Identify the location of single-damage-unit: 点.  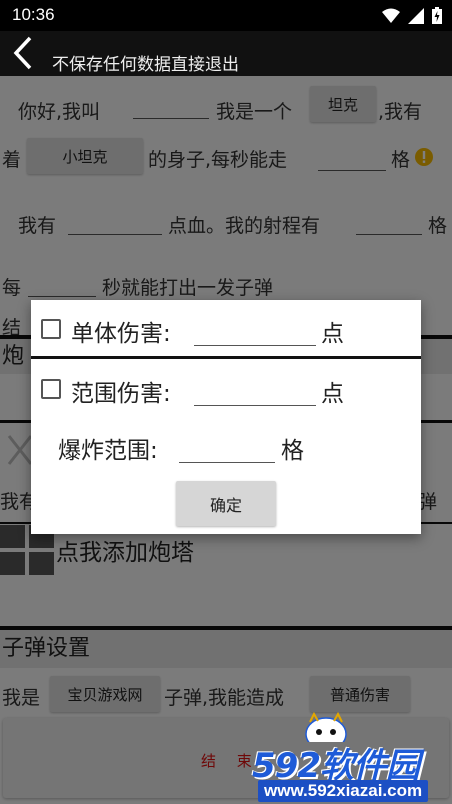
(332, 334).